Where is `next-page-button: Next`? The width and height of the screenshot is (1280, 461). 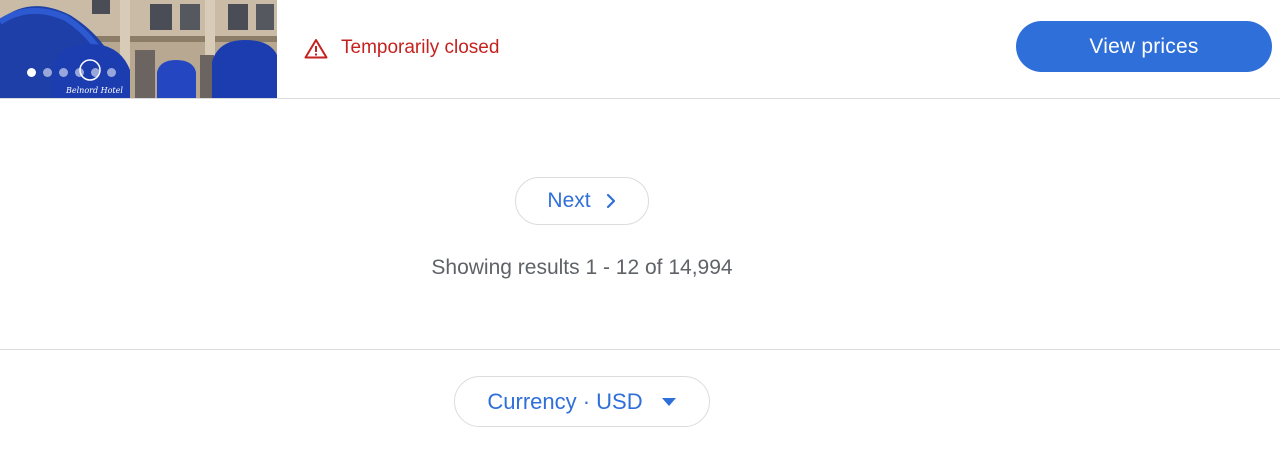 next-page-button: Next is located at coordinates (582, 201).